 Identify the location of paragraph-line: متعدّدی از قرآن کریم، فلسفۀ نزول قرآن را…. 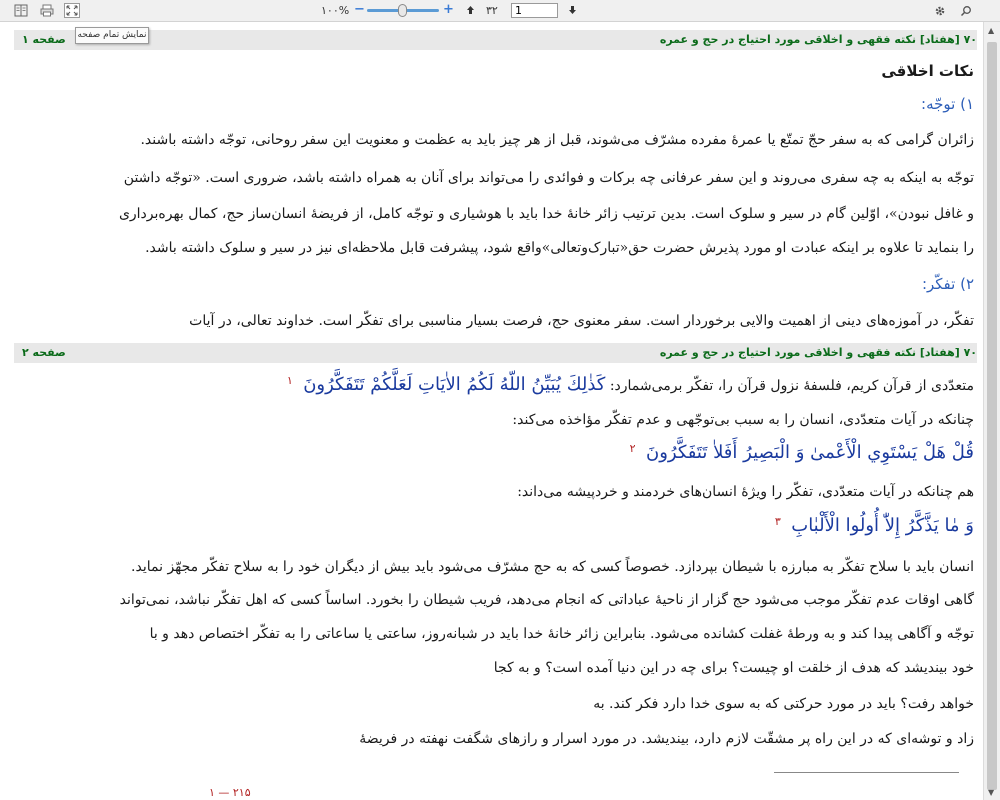
(630, 384).